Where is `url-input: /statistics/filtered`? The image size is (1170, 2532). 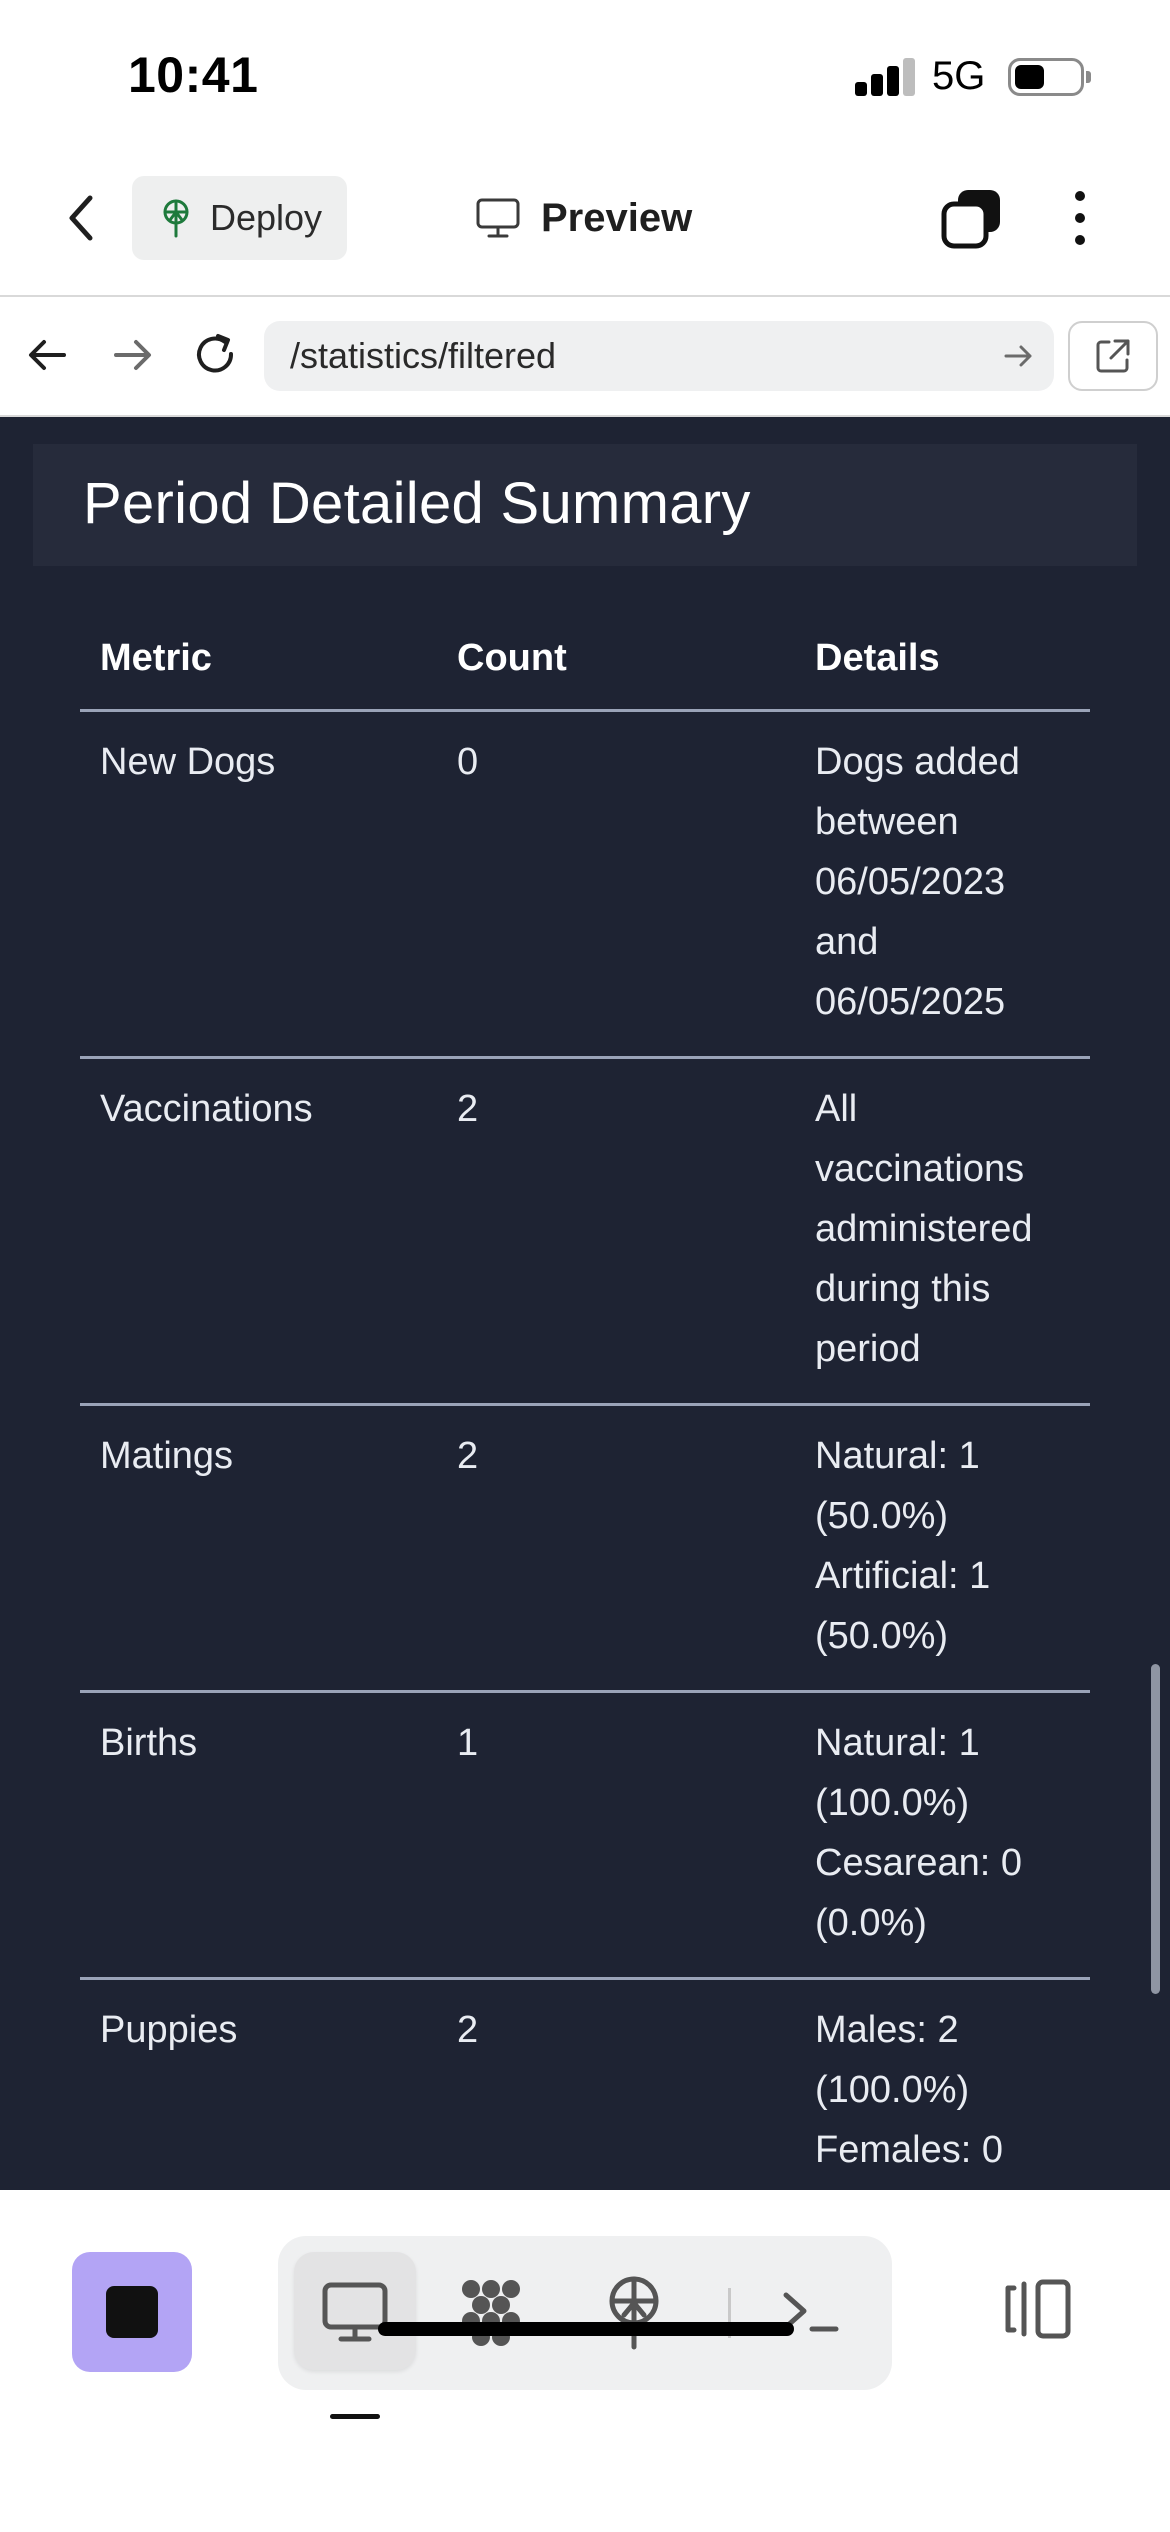 url-input: /statistics/filtered is located at coordinates (659, 356).